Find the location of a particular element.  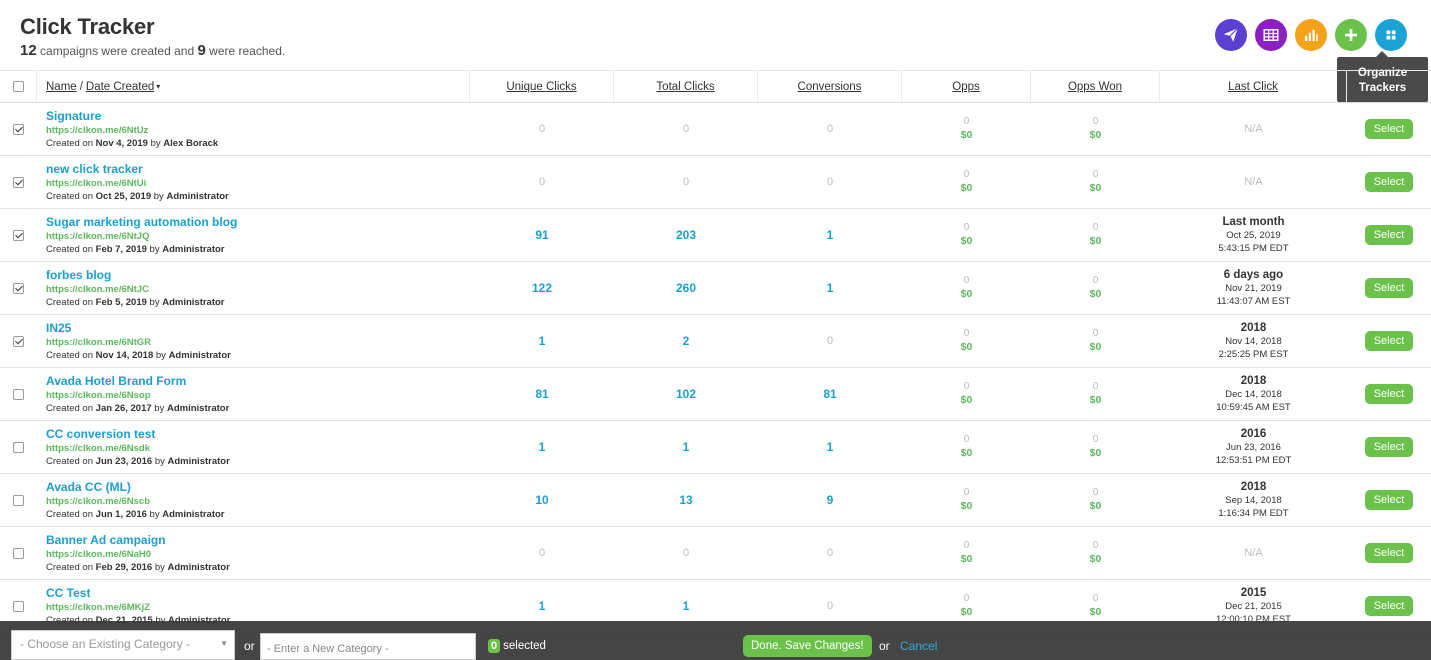

add-tracker-button is located at coordinates (1351, 35).